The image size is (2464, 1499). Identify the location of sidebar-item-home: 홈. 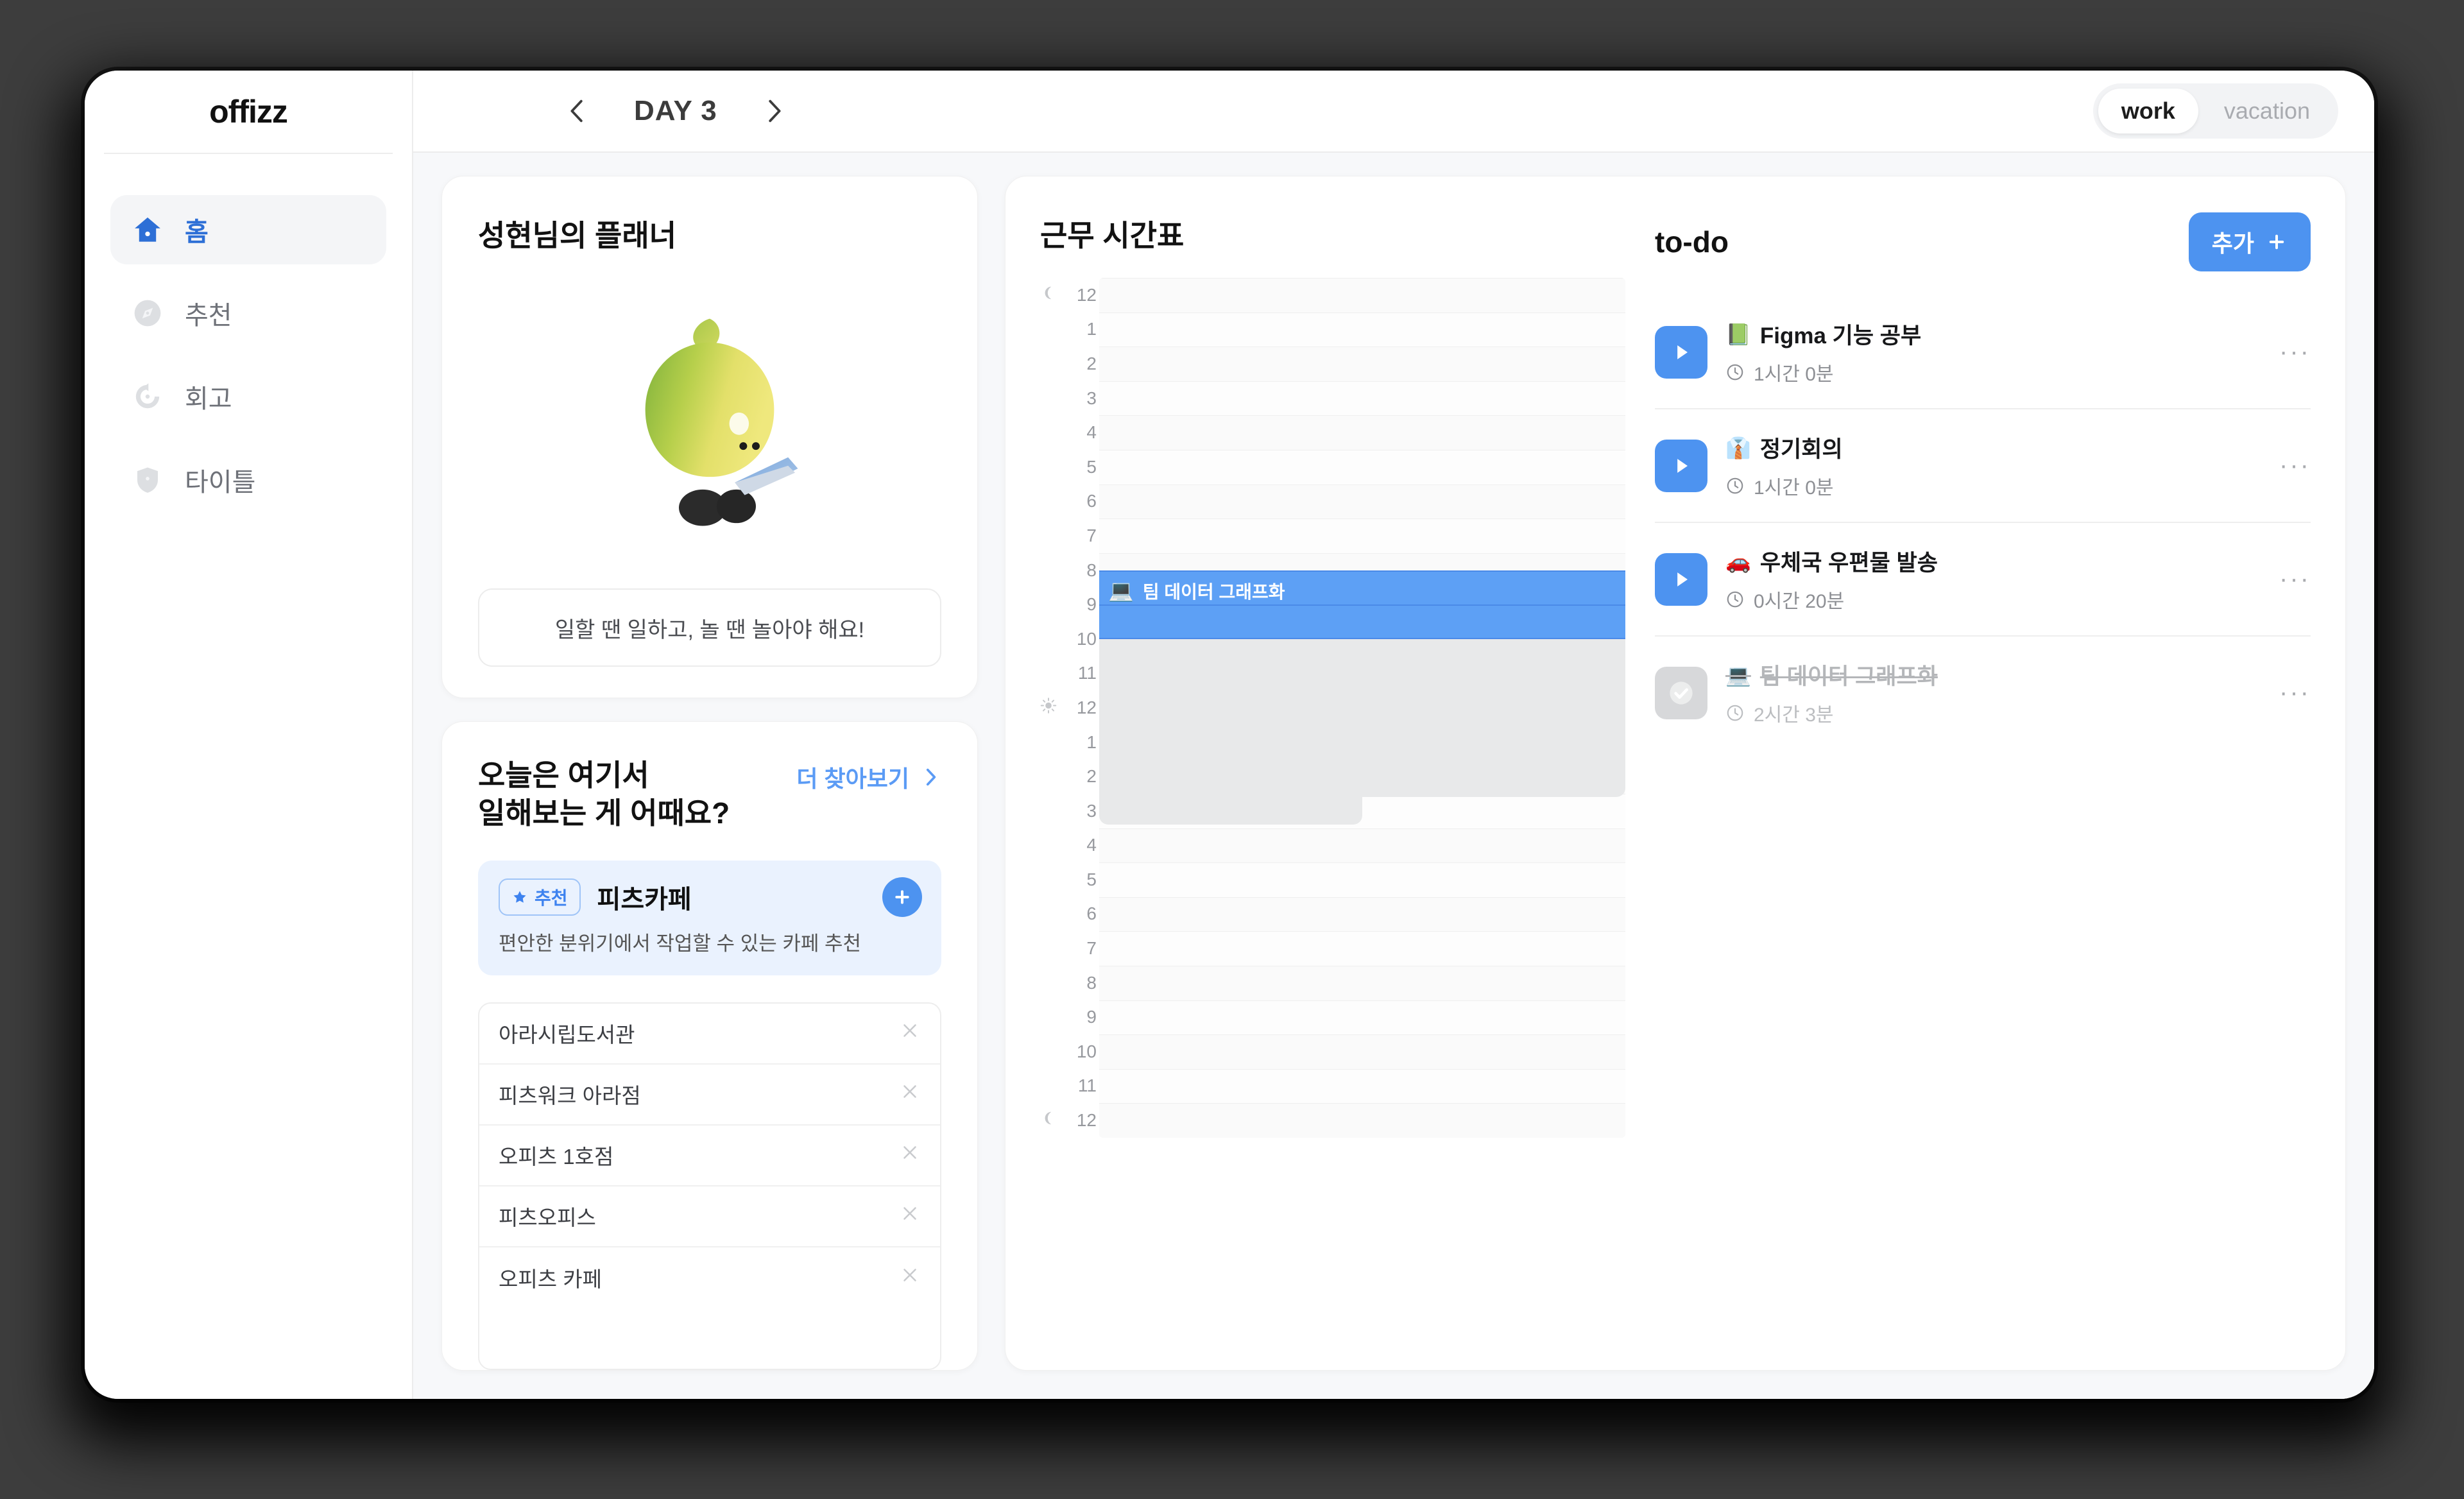
(248, 229).